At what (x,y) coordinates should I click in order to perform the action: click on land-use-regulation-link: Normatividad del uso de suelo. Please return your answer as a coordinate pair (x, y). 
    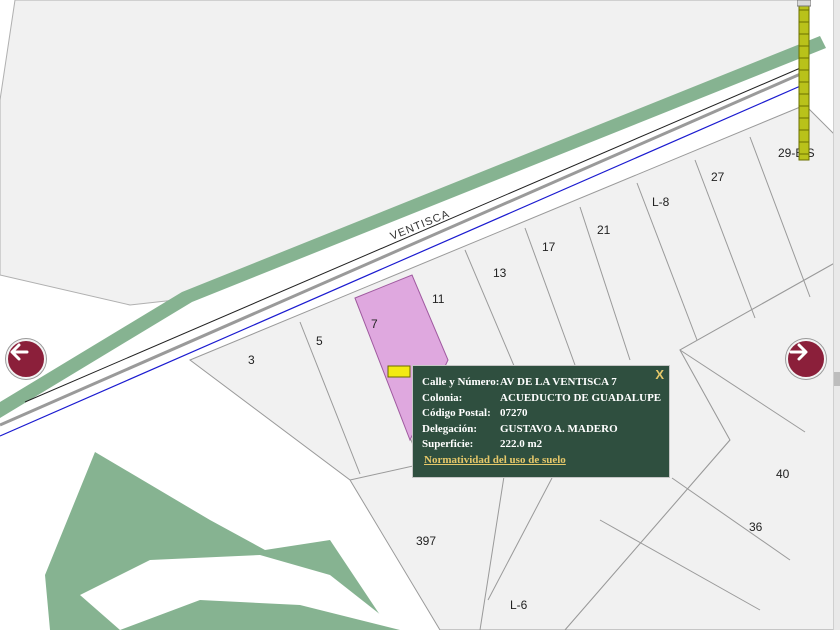
    Looking at the image, I should click on (495, 460).